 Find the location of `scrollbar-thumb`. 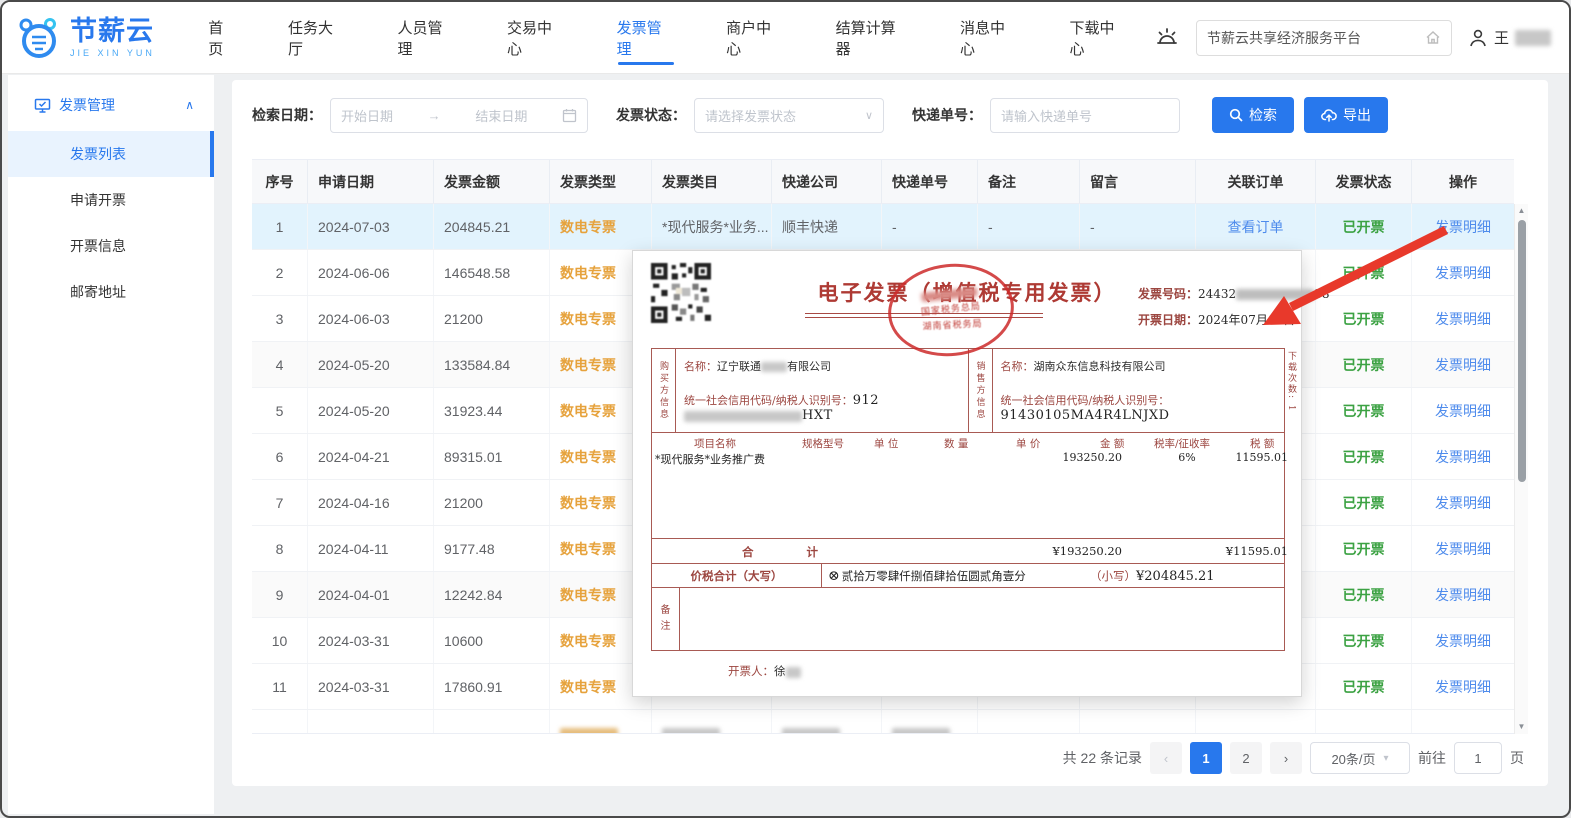

scrollbar-thumb is located at coordinates (1521, 351).